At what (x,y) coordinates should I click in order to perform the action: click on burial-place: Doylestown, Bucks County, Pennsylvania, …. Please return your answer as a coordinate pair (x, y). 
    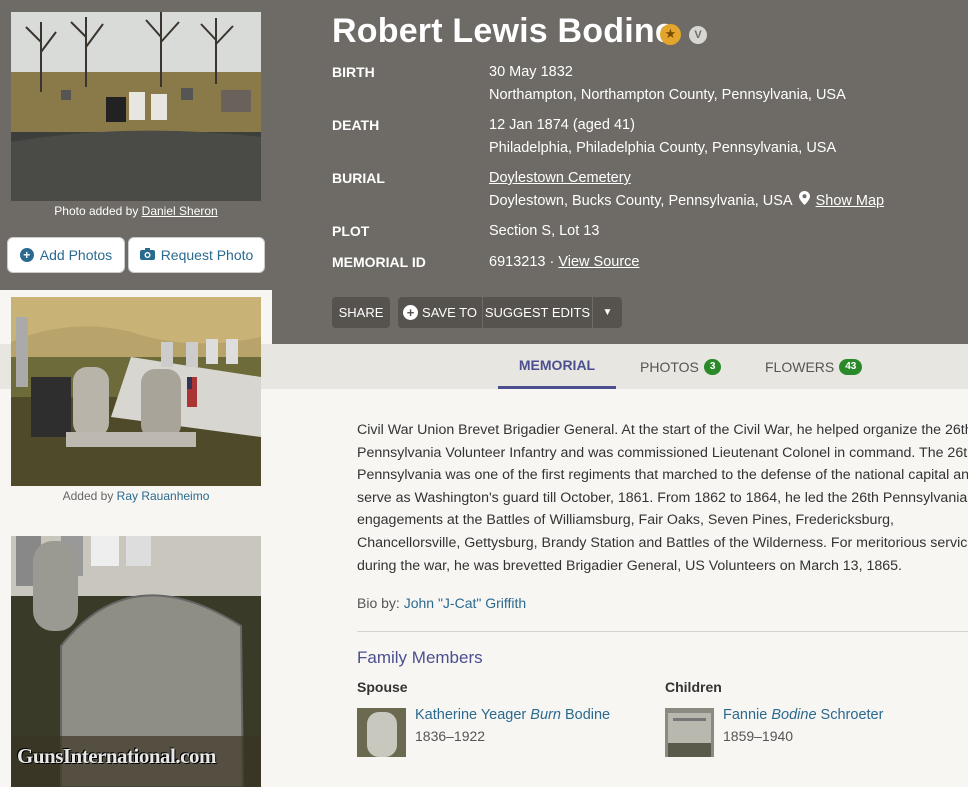
    Looking at the image, I should click on (641, 201).